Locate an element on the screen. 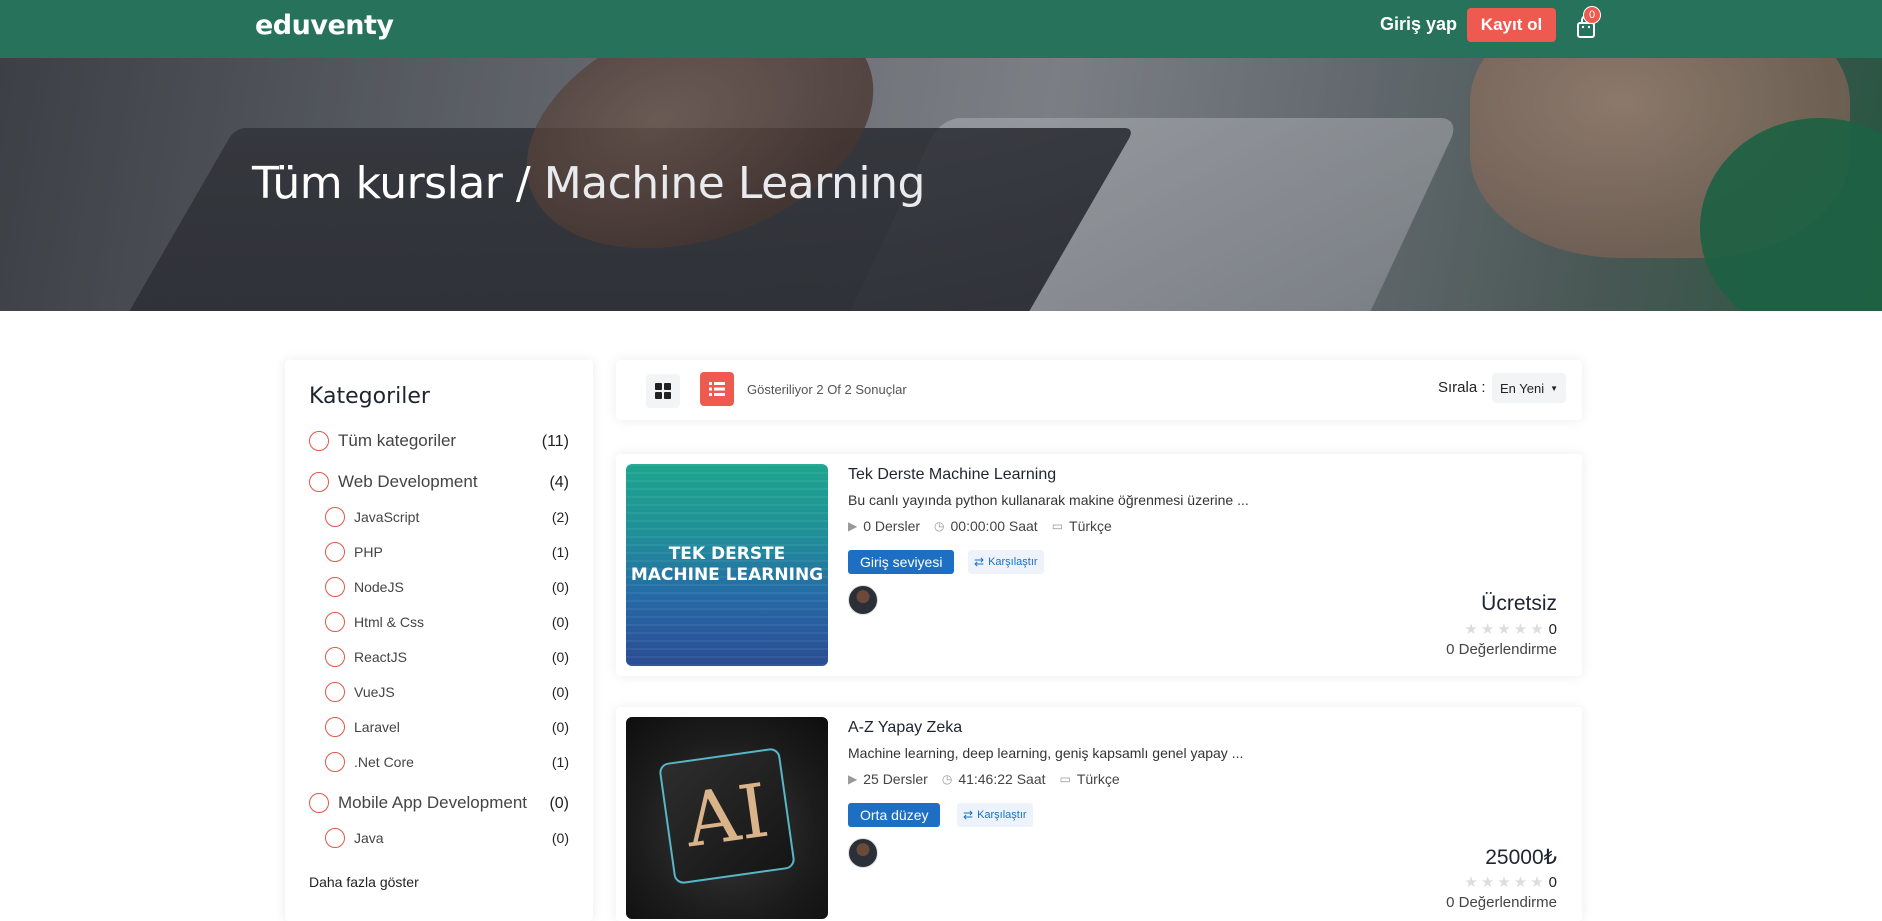 This screenshot has width=1882, height=921. grid-view-icon is located at coordinates (663, 391).